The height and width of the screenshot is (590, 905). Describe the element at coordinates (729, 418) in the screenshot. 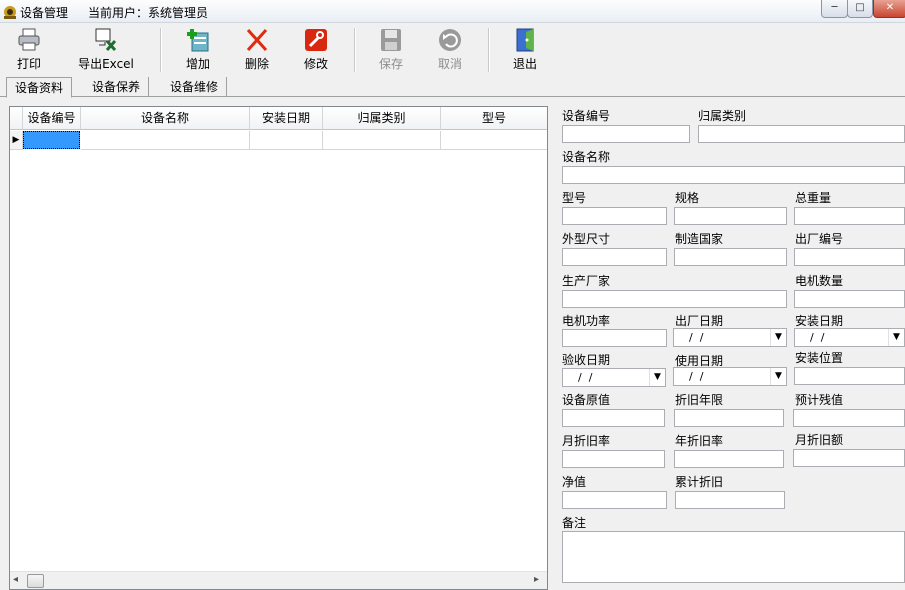

I see `depr-years-input` at that location.